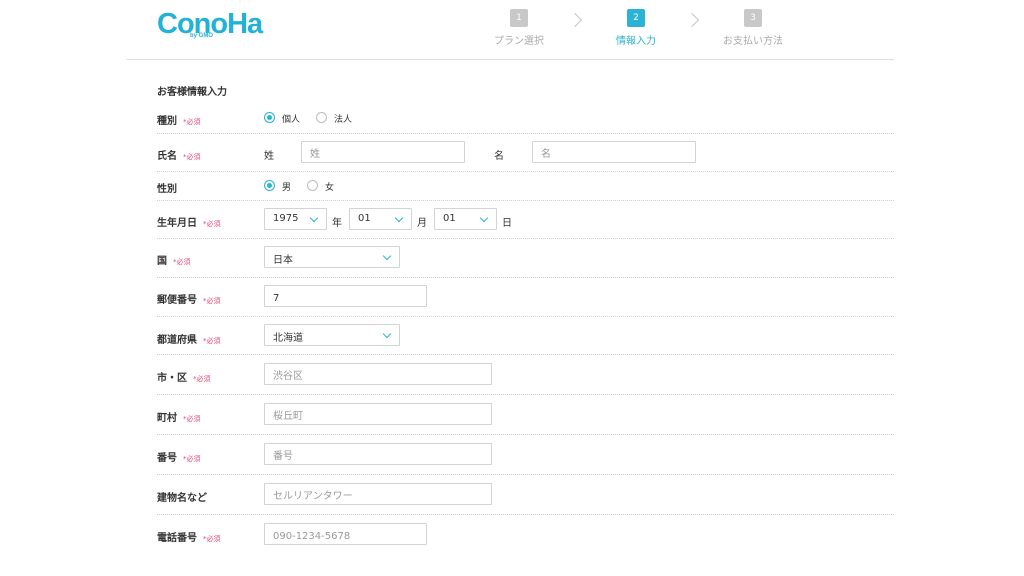 This screenshot has height=576, width=1024. I want to click on step-info-input: 2 情報入力, so click(636, 26).